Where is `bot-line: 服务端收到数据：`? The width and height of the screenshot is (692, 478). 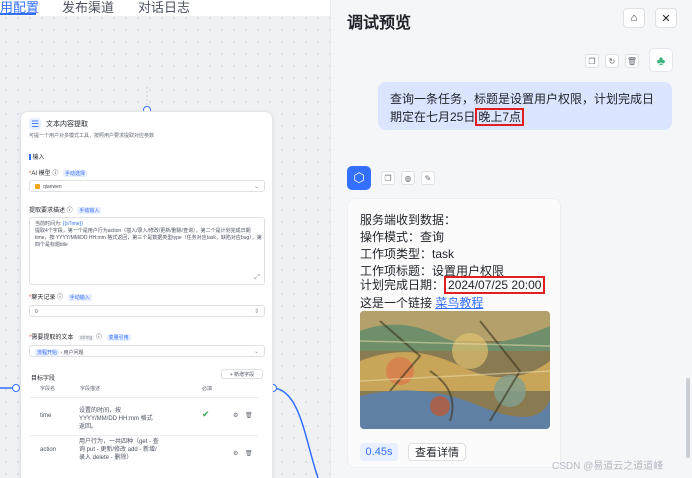 bot-line: 服务端收到数据： is located at coordinates (408, 220).